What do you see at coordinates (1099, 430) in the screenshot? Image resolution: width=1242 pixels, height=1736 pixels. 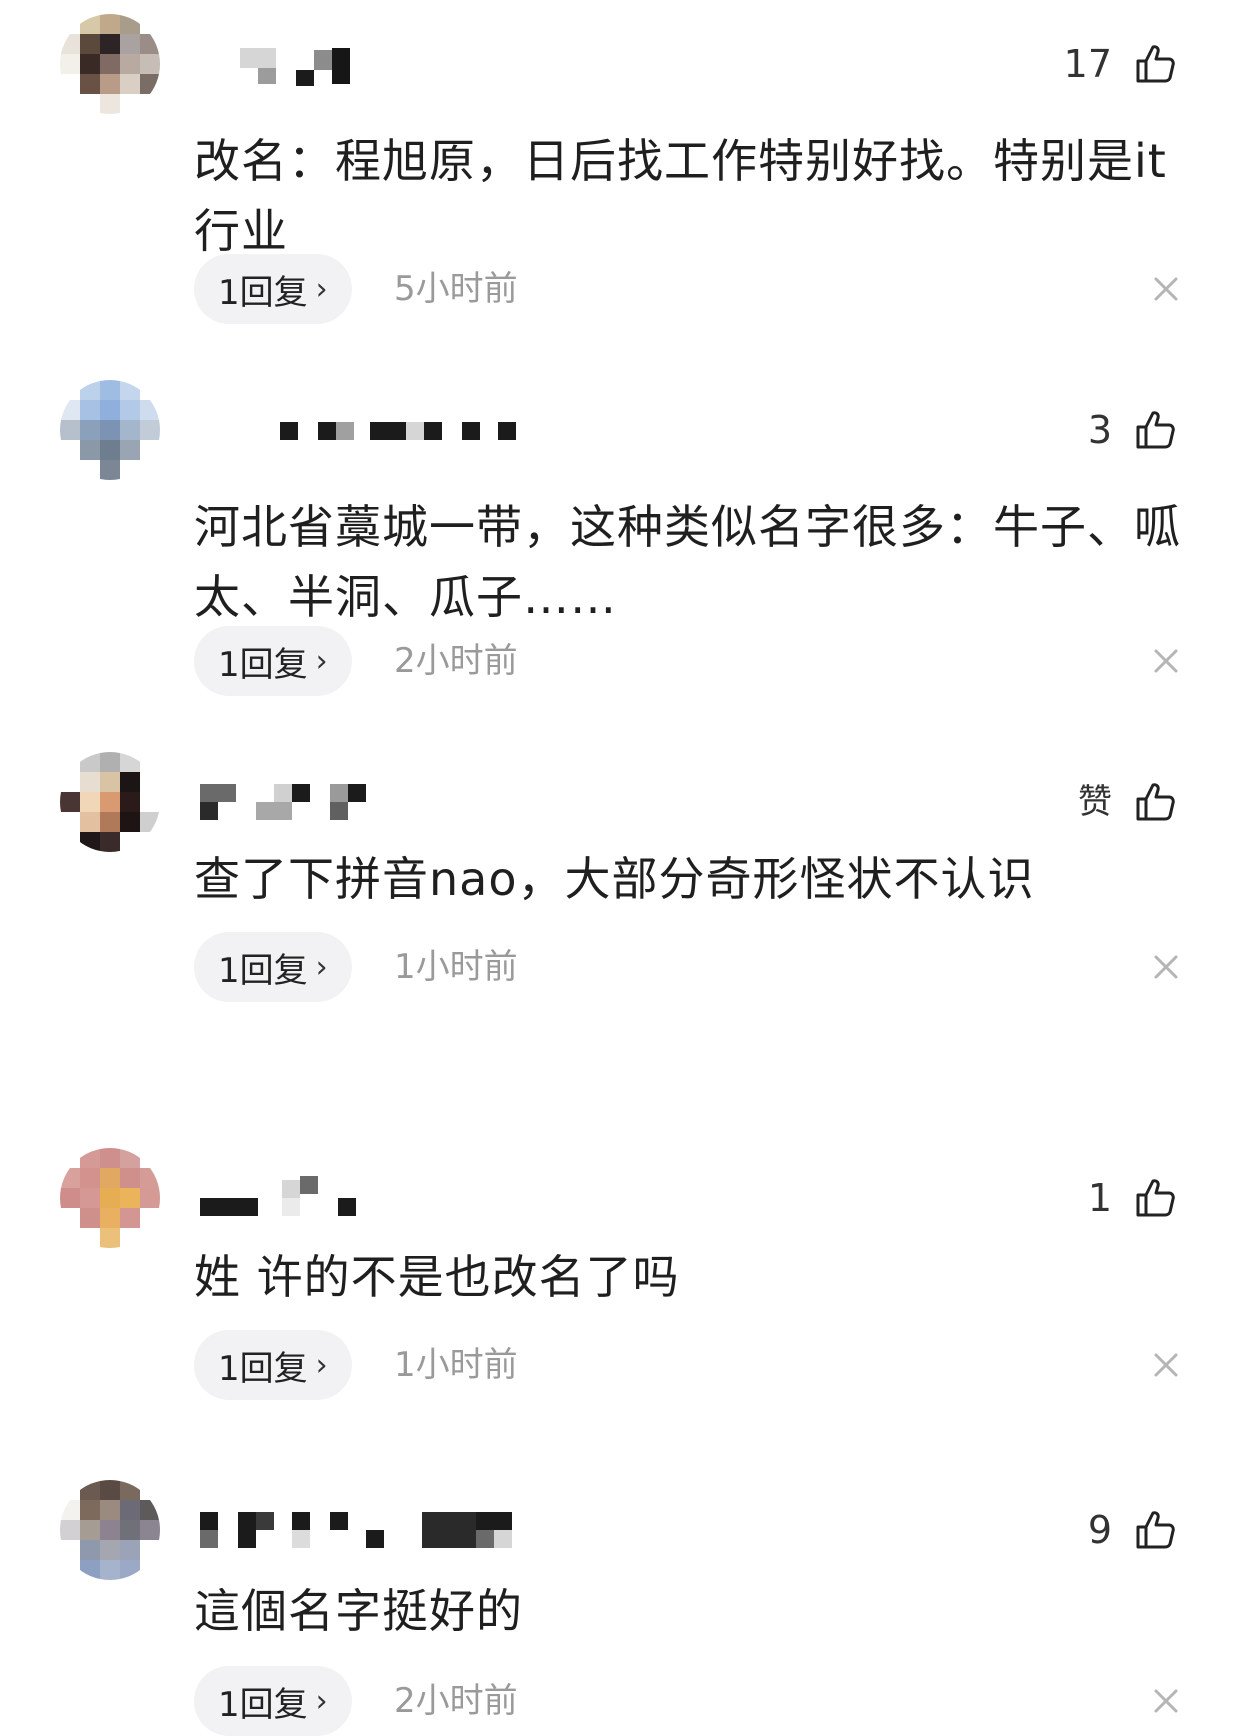 I see `like-count: 3` at bounding box center [1099, 430].